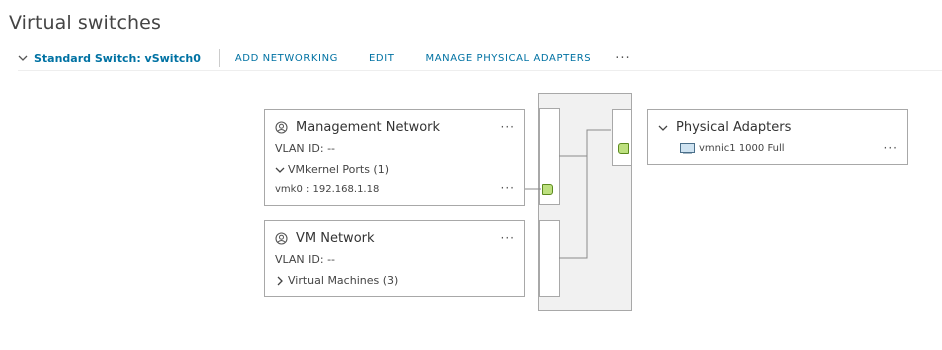  I want to click on physical-adapters-title: Physical Adapters, so click(734, 127).